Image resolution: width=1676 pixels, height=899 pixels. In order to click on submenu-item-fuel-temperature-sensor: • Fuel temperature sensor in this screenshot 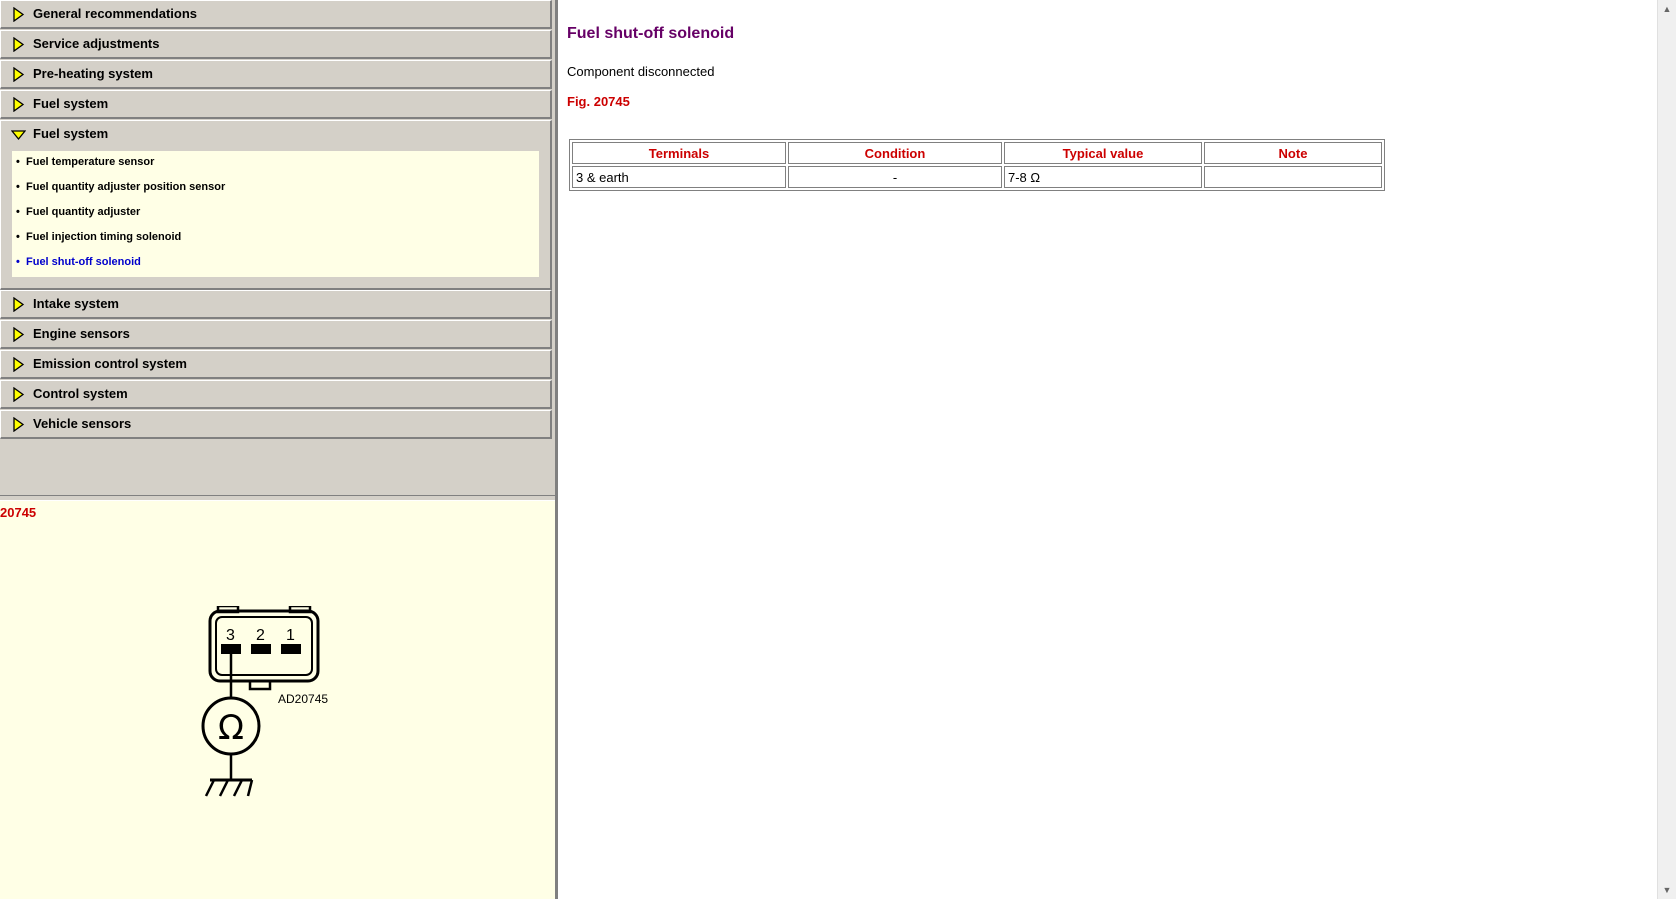, I will do `click(85, 167)`.